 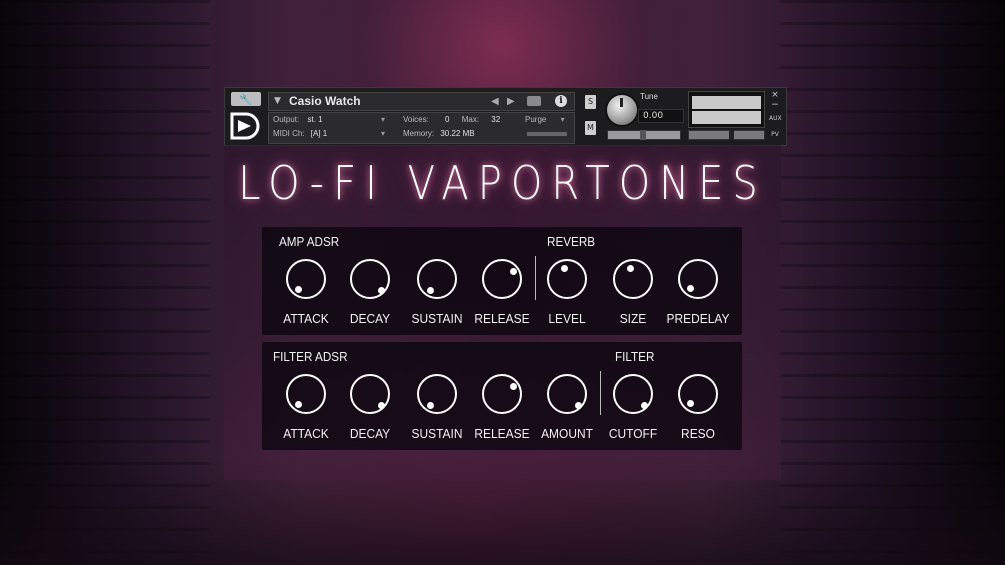 What do you see at coordinates (633, 318) in the screenshot?
I see `reverb-size-label: SIZE` at bounding box center [633, 318].